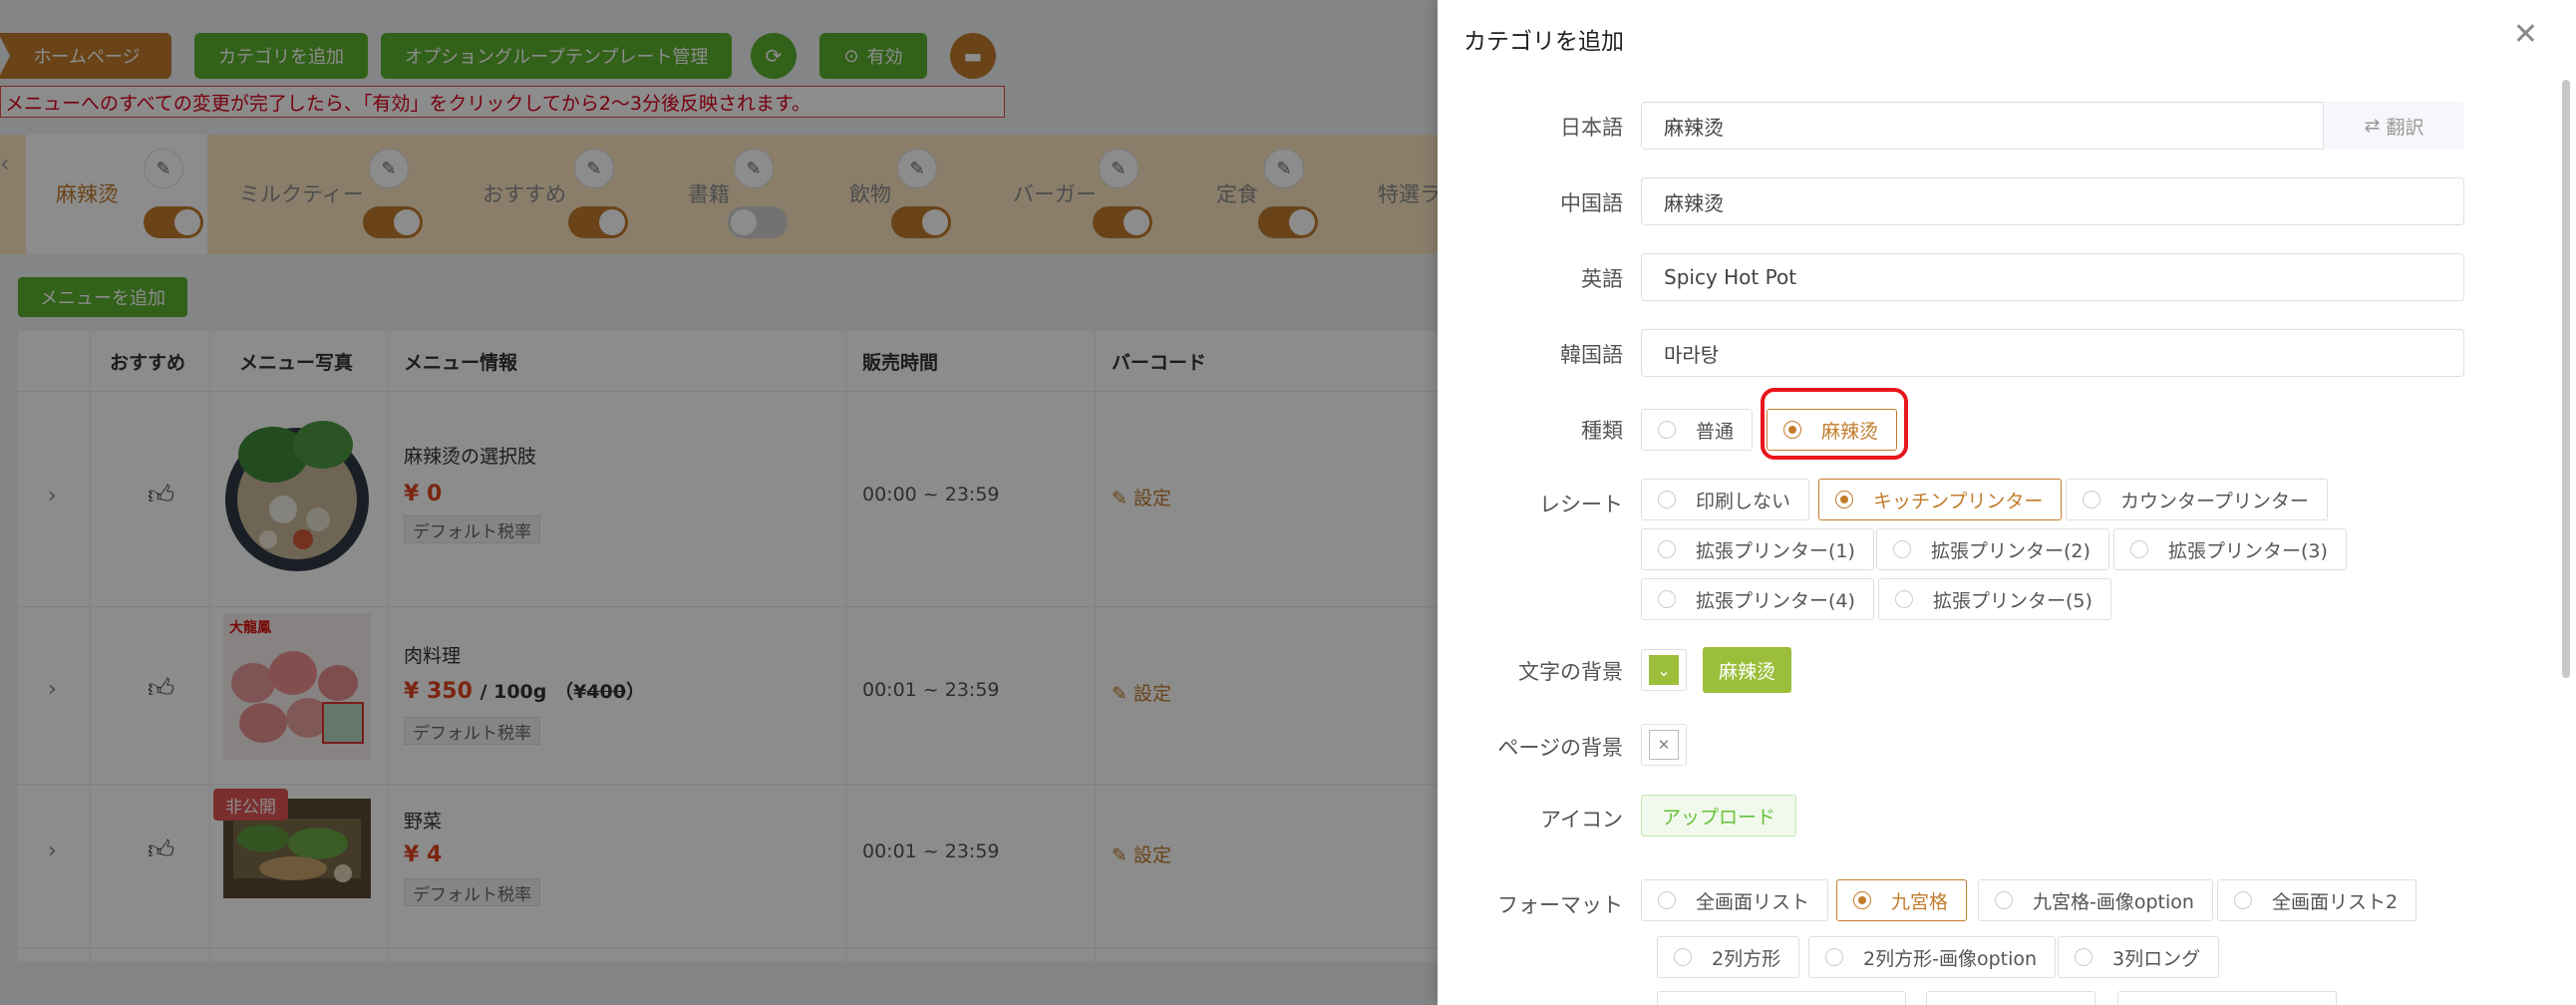  Describe the element at coordinates (1958, 501) in the screenshot. I see `option-label: キッチンプリンター` at that location.